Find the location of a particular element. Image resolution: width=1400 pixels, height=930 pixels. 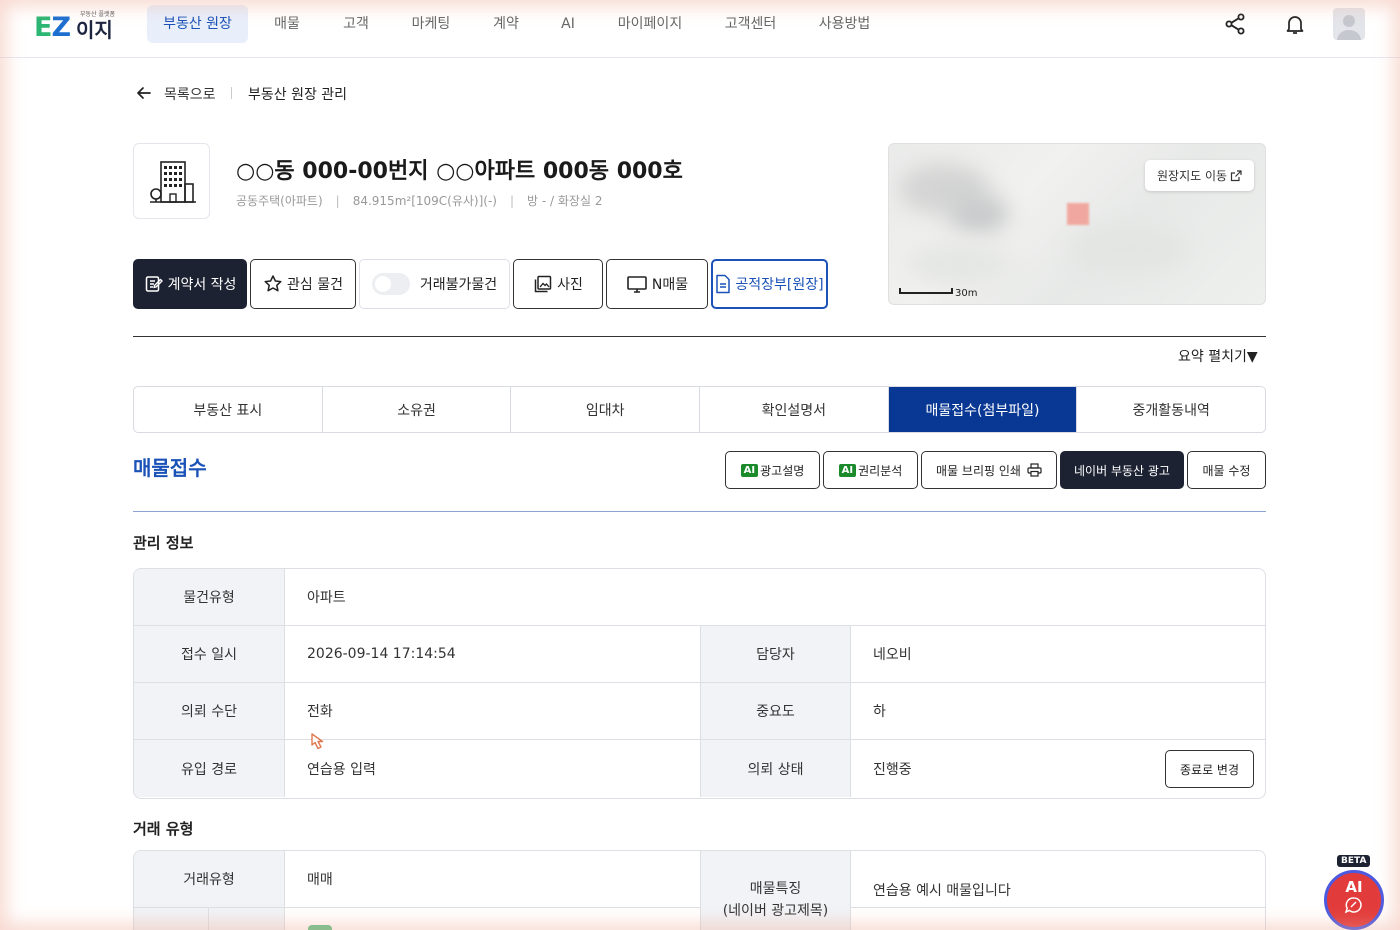

naver-ad-button: 네이버 부동산 광고 is located at coordinates (1122, 470).